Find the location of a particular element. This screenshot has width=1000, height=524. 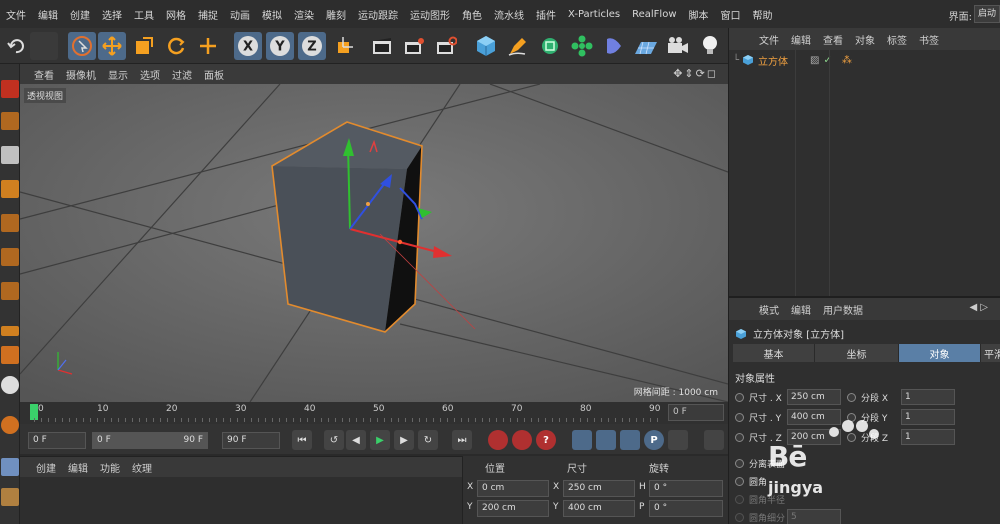

go-to-start-button: ⏮ is located at coordinates (302, 440).